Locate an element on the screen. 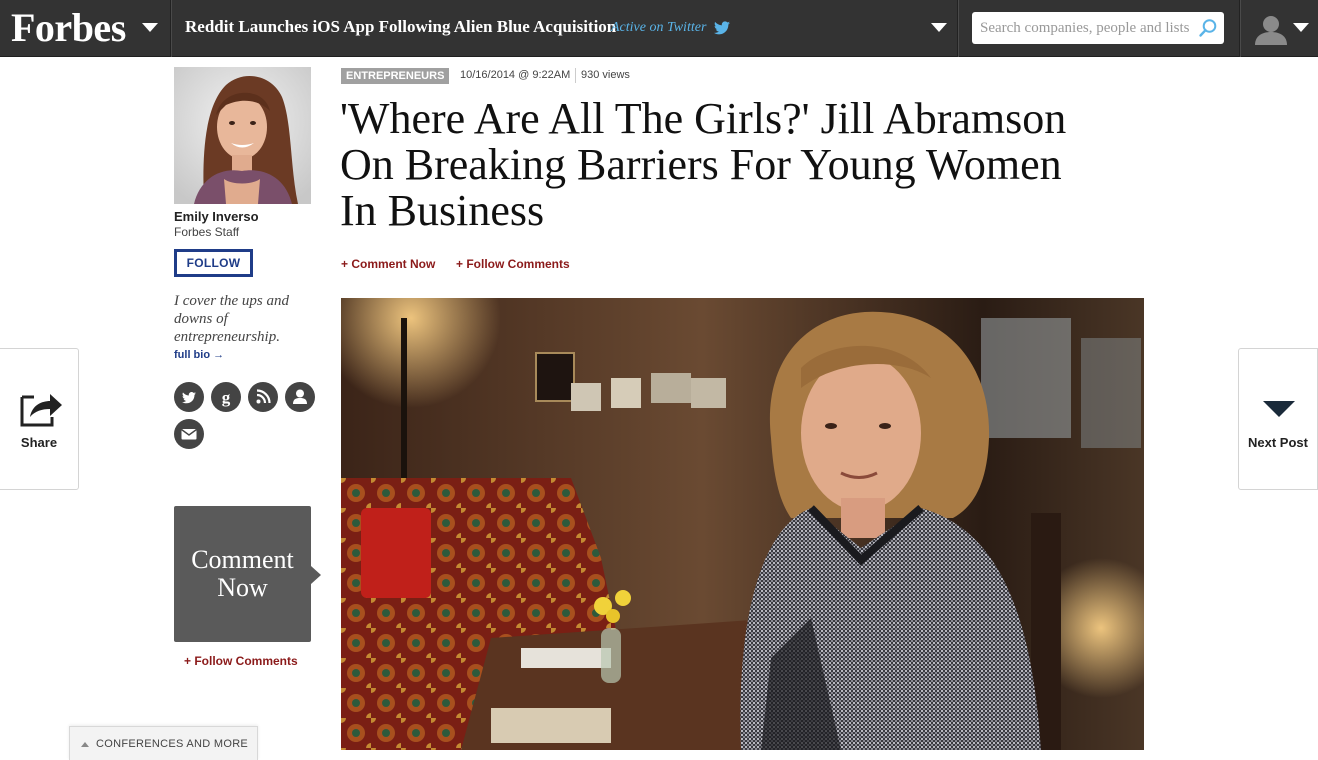 The image size is (1318, 760). comment-now-box-label: Comment Now is located at coordinates (242, 573).